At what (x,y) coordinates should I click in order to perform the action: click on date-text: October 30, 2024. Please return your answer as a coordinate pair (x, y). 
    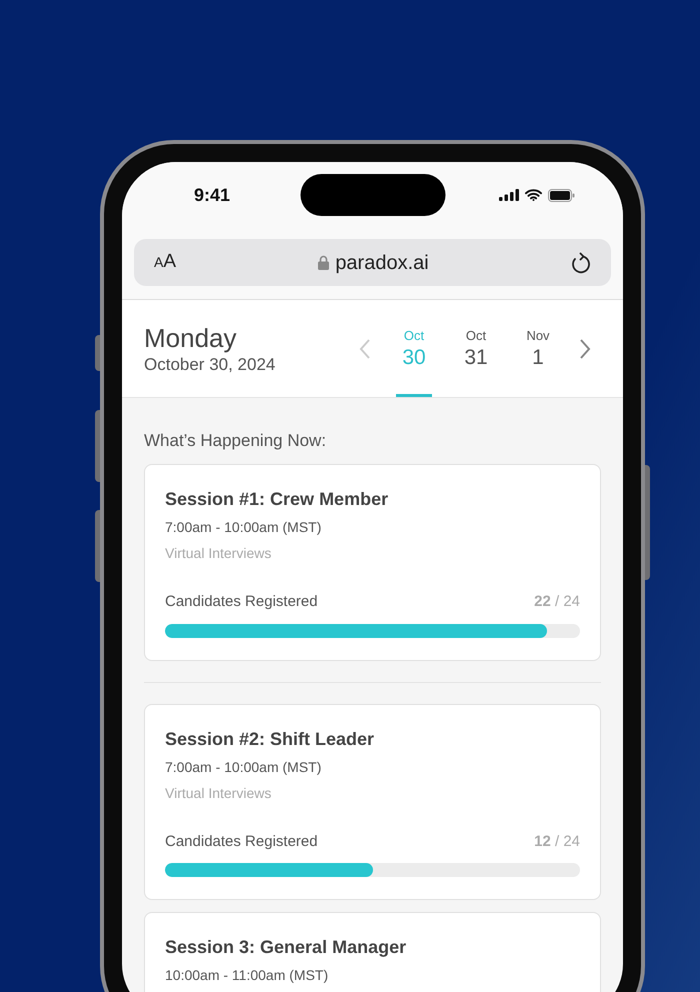
    Looking at the image, I should click on (210, 365).